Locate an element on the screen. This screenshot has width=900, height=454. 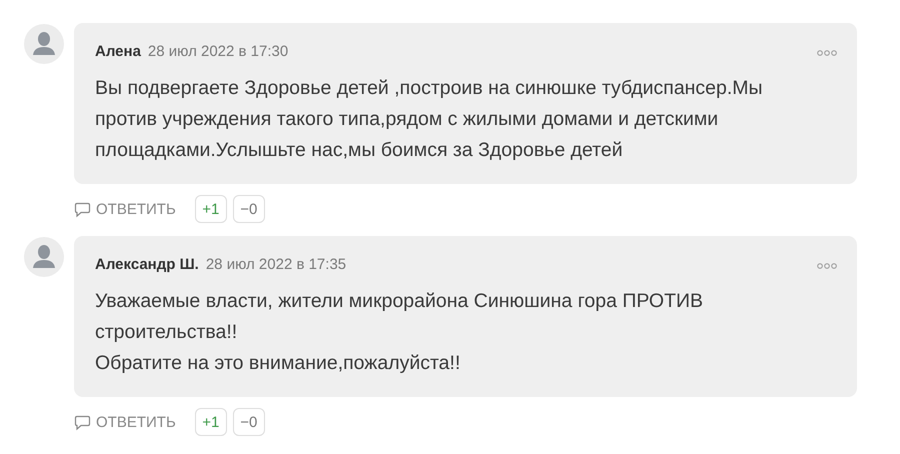
comment-date: 28 июл 2022 в 17:30 is located at coordinates (218, 51).